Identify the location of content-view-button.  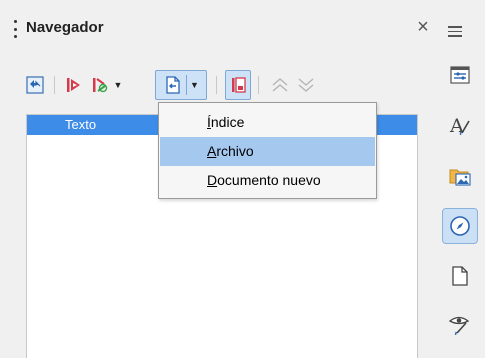
(35, 85).